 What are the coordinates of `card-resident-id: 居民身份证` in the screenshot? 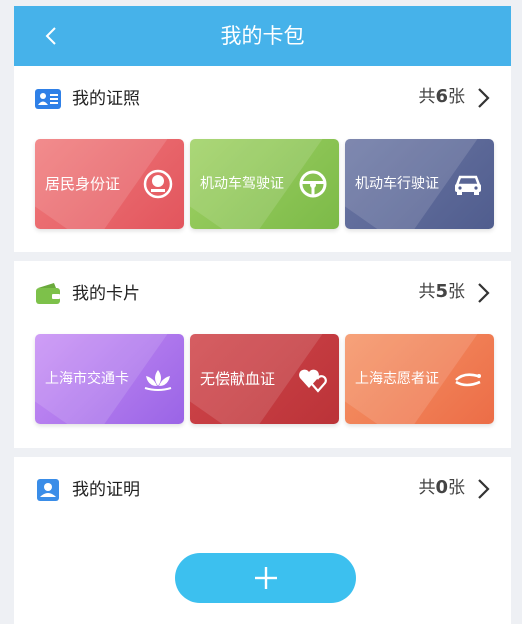 It's located at (109, 184).